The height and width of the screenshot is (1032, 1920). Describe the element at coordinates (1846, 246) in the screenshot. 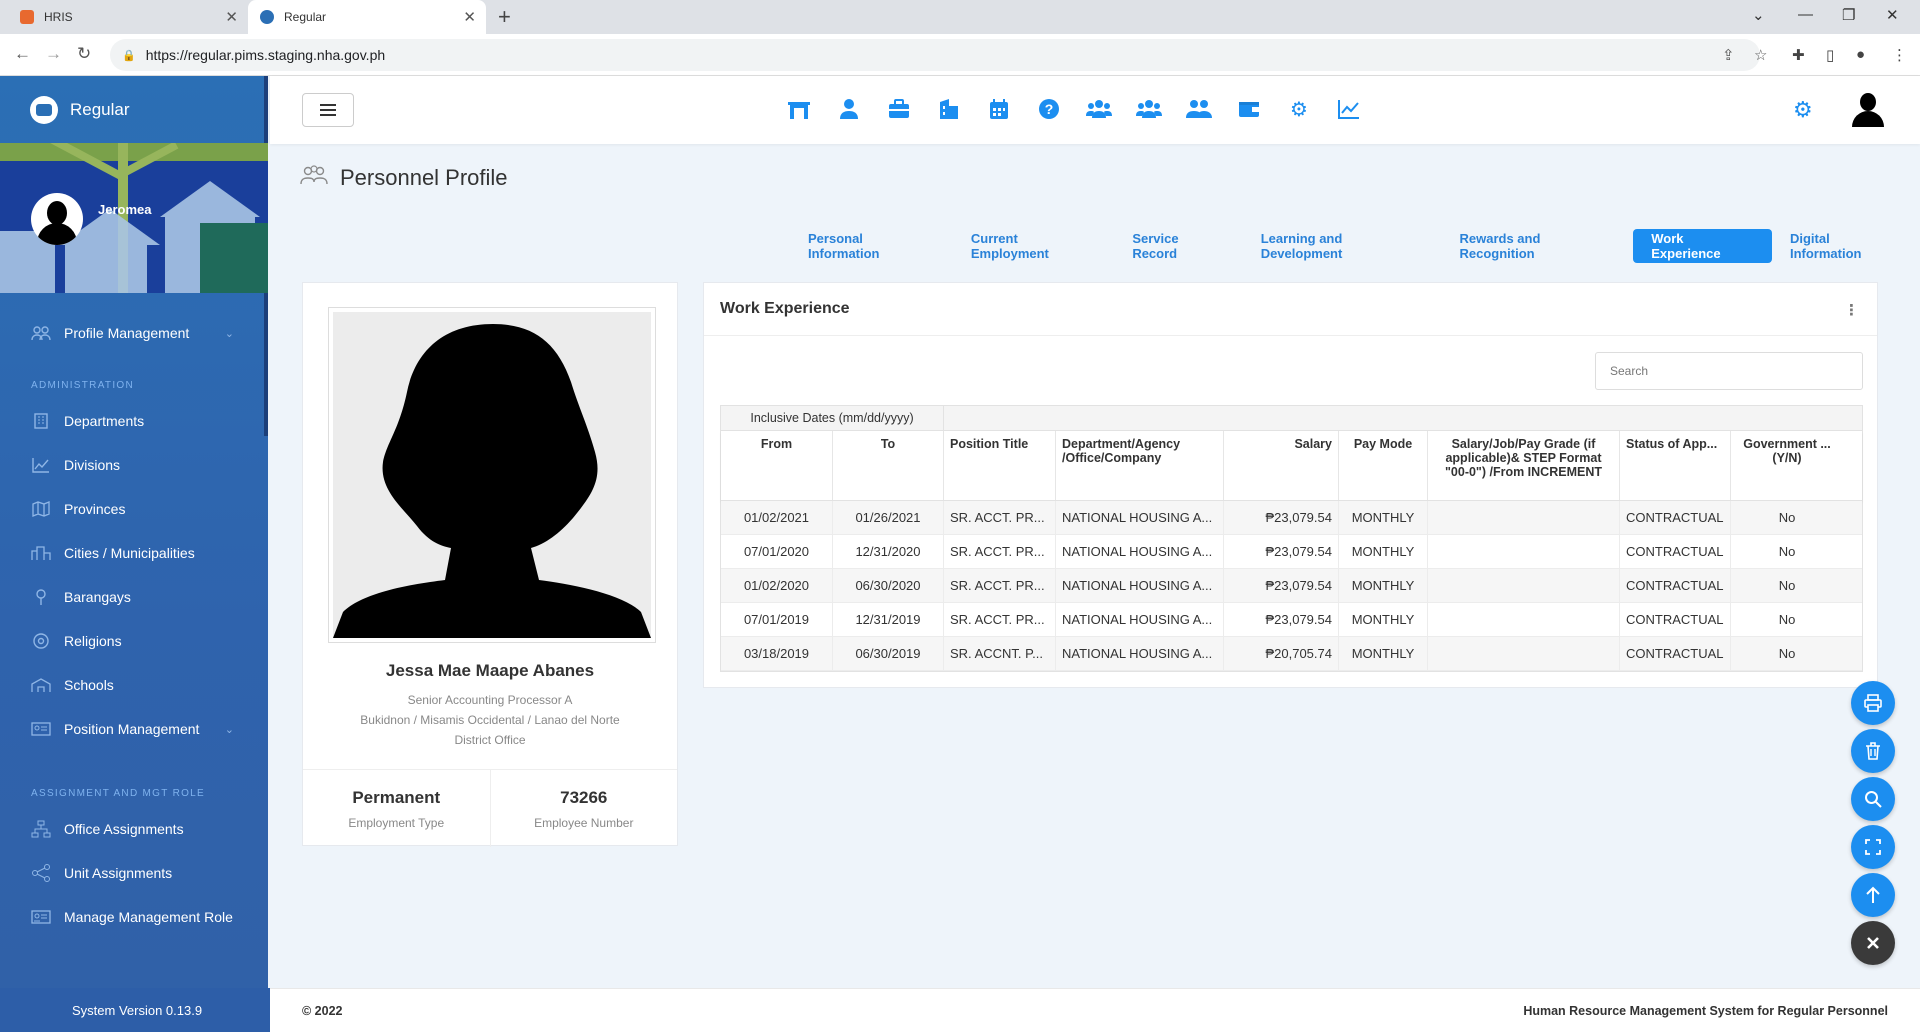

I see `tab-digital-information: Digital Information` at that location.